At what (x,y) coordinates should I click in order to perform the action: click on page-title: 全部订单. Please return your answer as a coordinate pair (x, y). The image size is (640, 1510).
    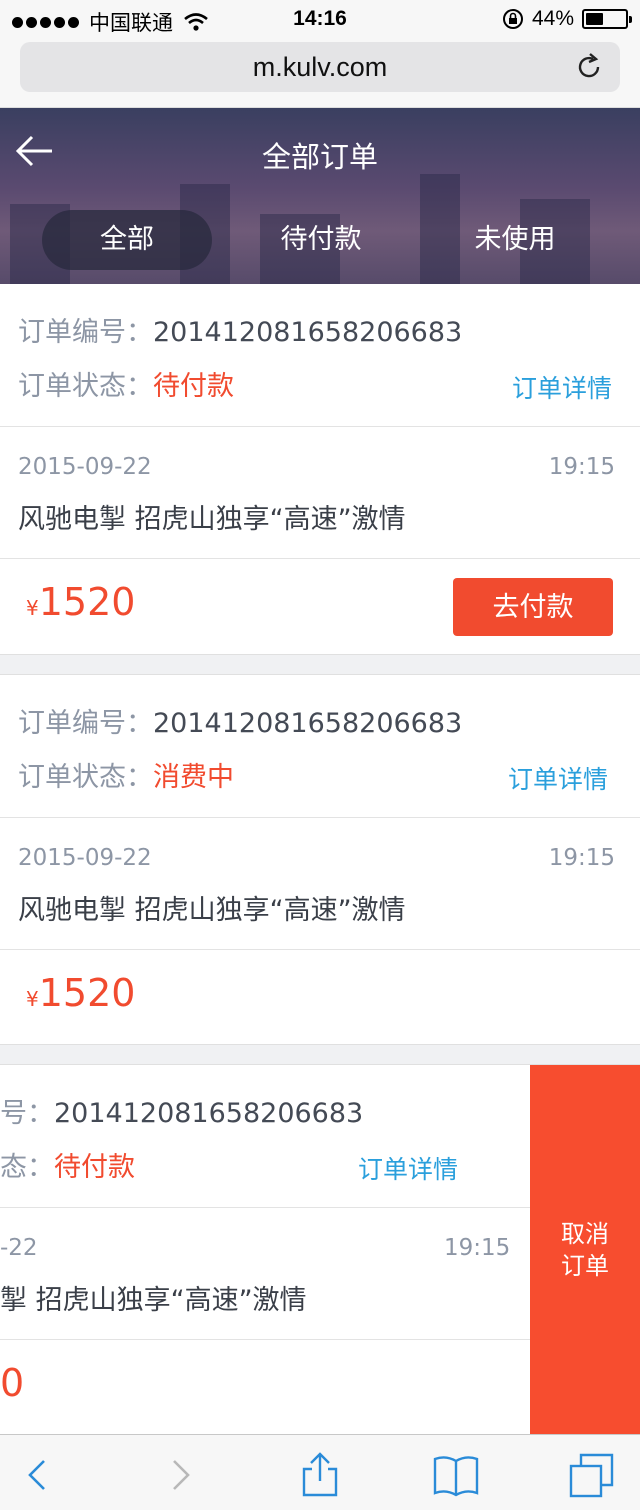
    Looking at the image, I should click on (319, 157).